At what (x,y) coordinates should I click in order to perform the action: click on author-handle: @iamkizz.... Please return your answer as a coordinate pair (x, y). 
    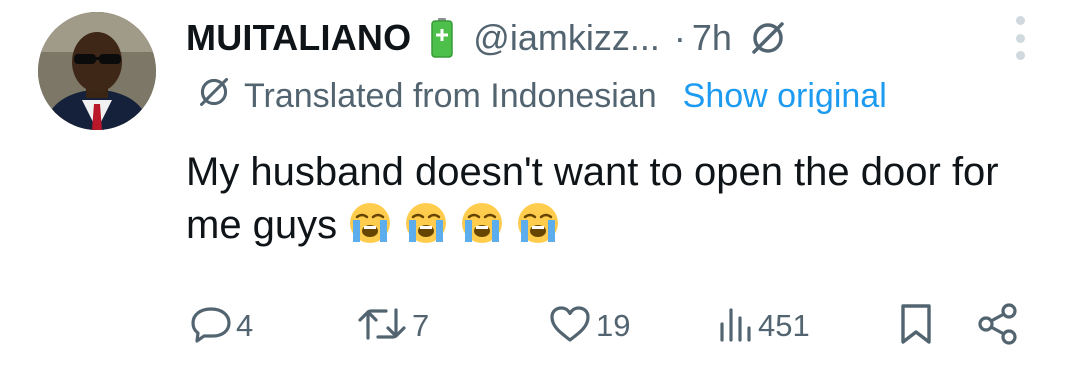
    Looking at the image, I should click on (566, 38).